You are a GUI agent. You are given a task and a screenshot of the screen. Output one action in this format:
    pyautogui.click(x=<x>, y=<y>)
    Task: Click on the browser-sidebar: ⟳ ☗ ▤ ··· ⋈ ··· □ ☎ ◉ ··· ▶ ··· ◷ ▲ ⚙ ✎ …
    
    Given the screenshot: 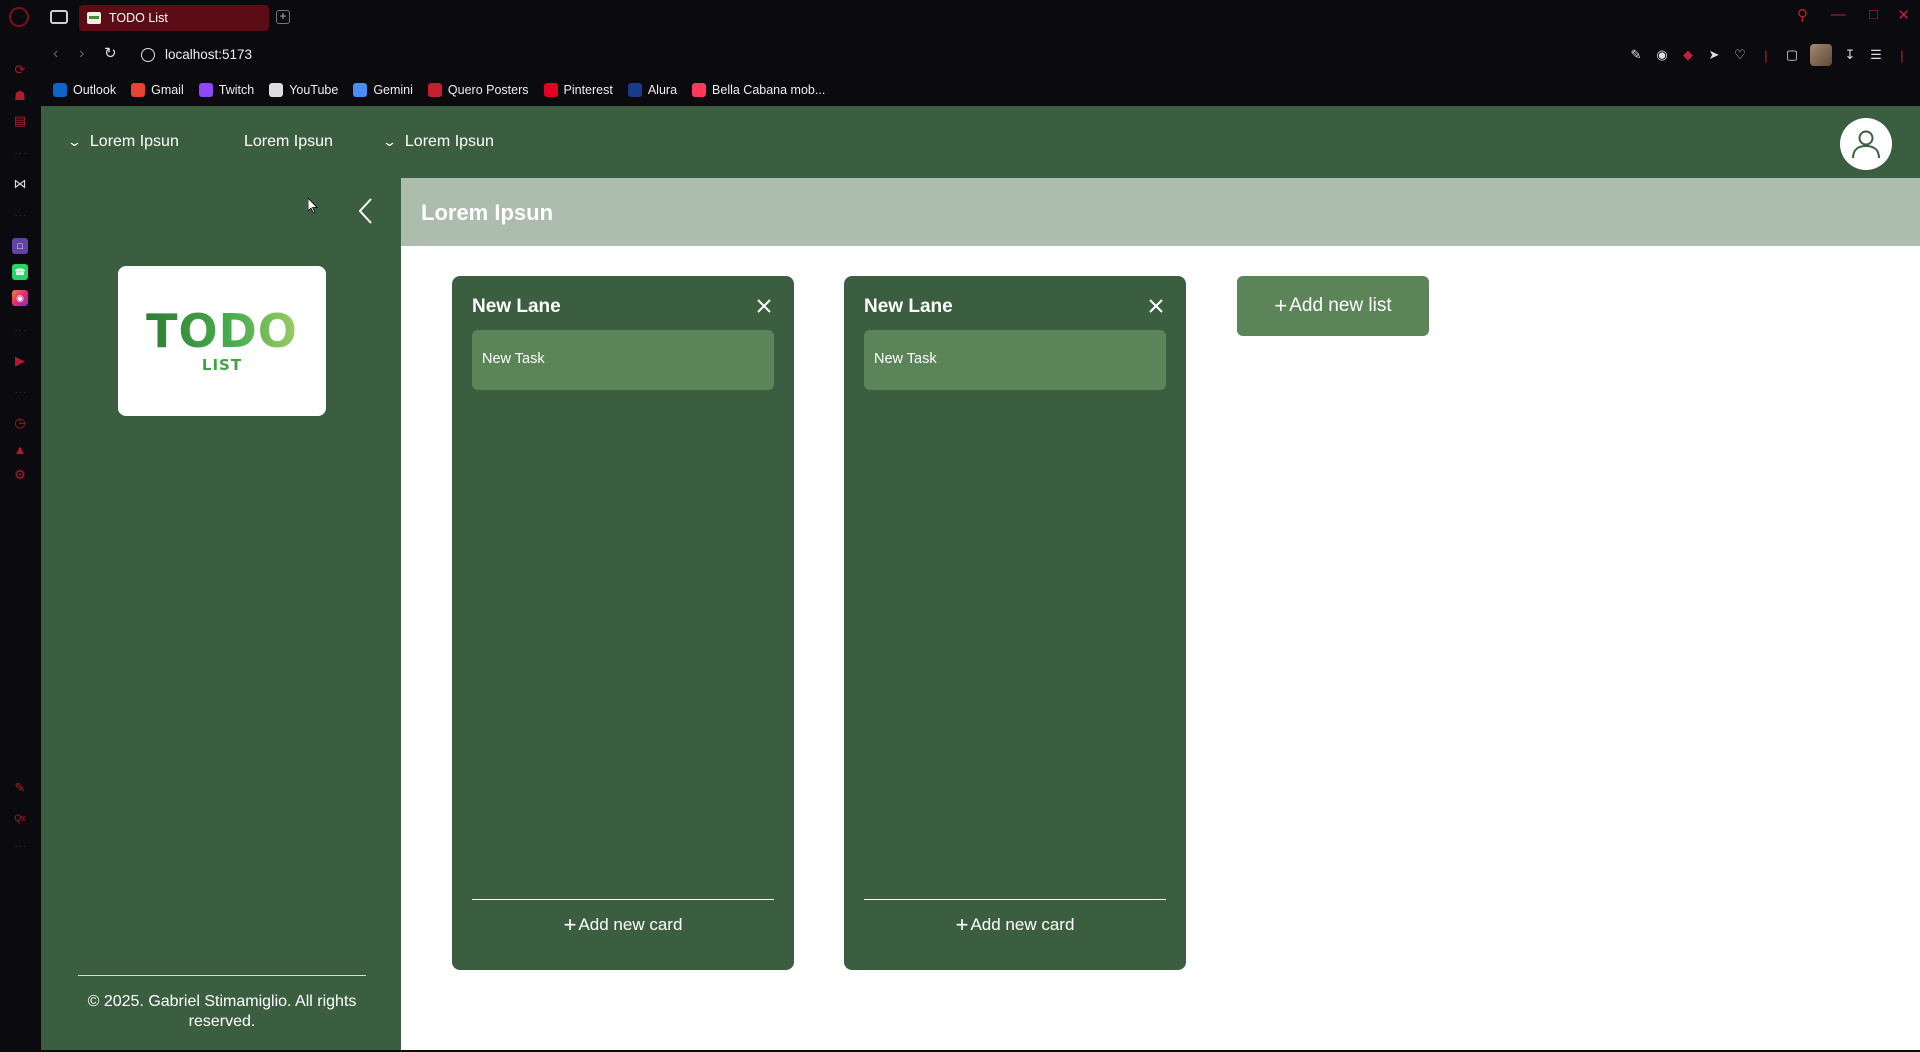 What is the action you would take?
    pyautogui.click(x=20, y=526)
    